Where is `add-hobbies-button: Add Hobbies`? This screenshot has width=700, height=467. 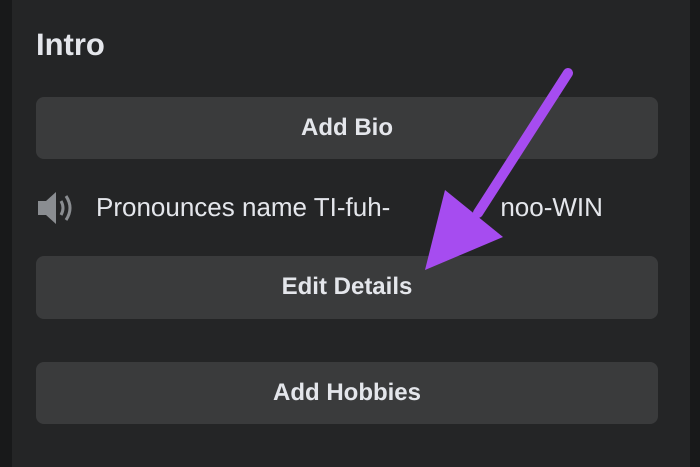 add-hobbies-button: Add Hobbies is located at coordinates (347, 393).